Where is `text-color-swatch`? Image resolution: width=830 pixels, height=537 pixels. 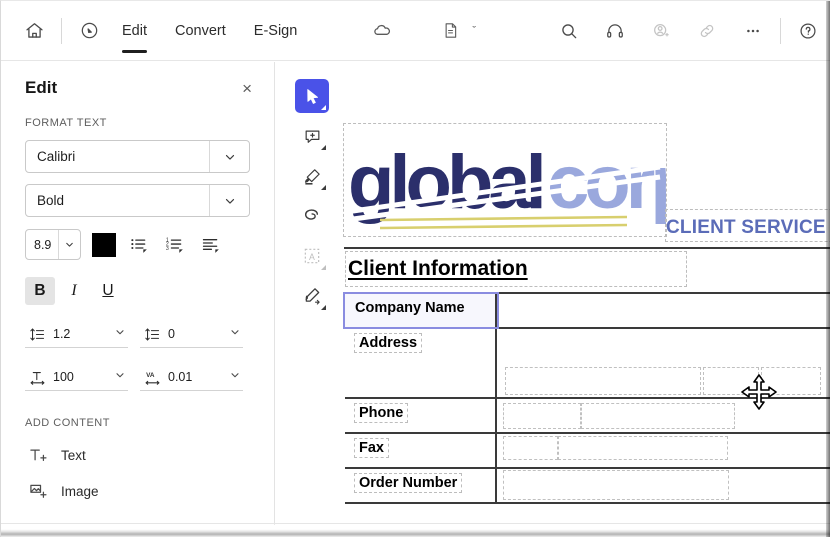
text-color-swatch is located at coordinates (104, 244).